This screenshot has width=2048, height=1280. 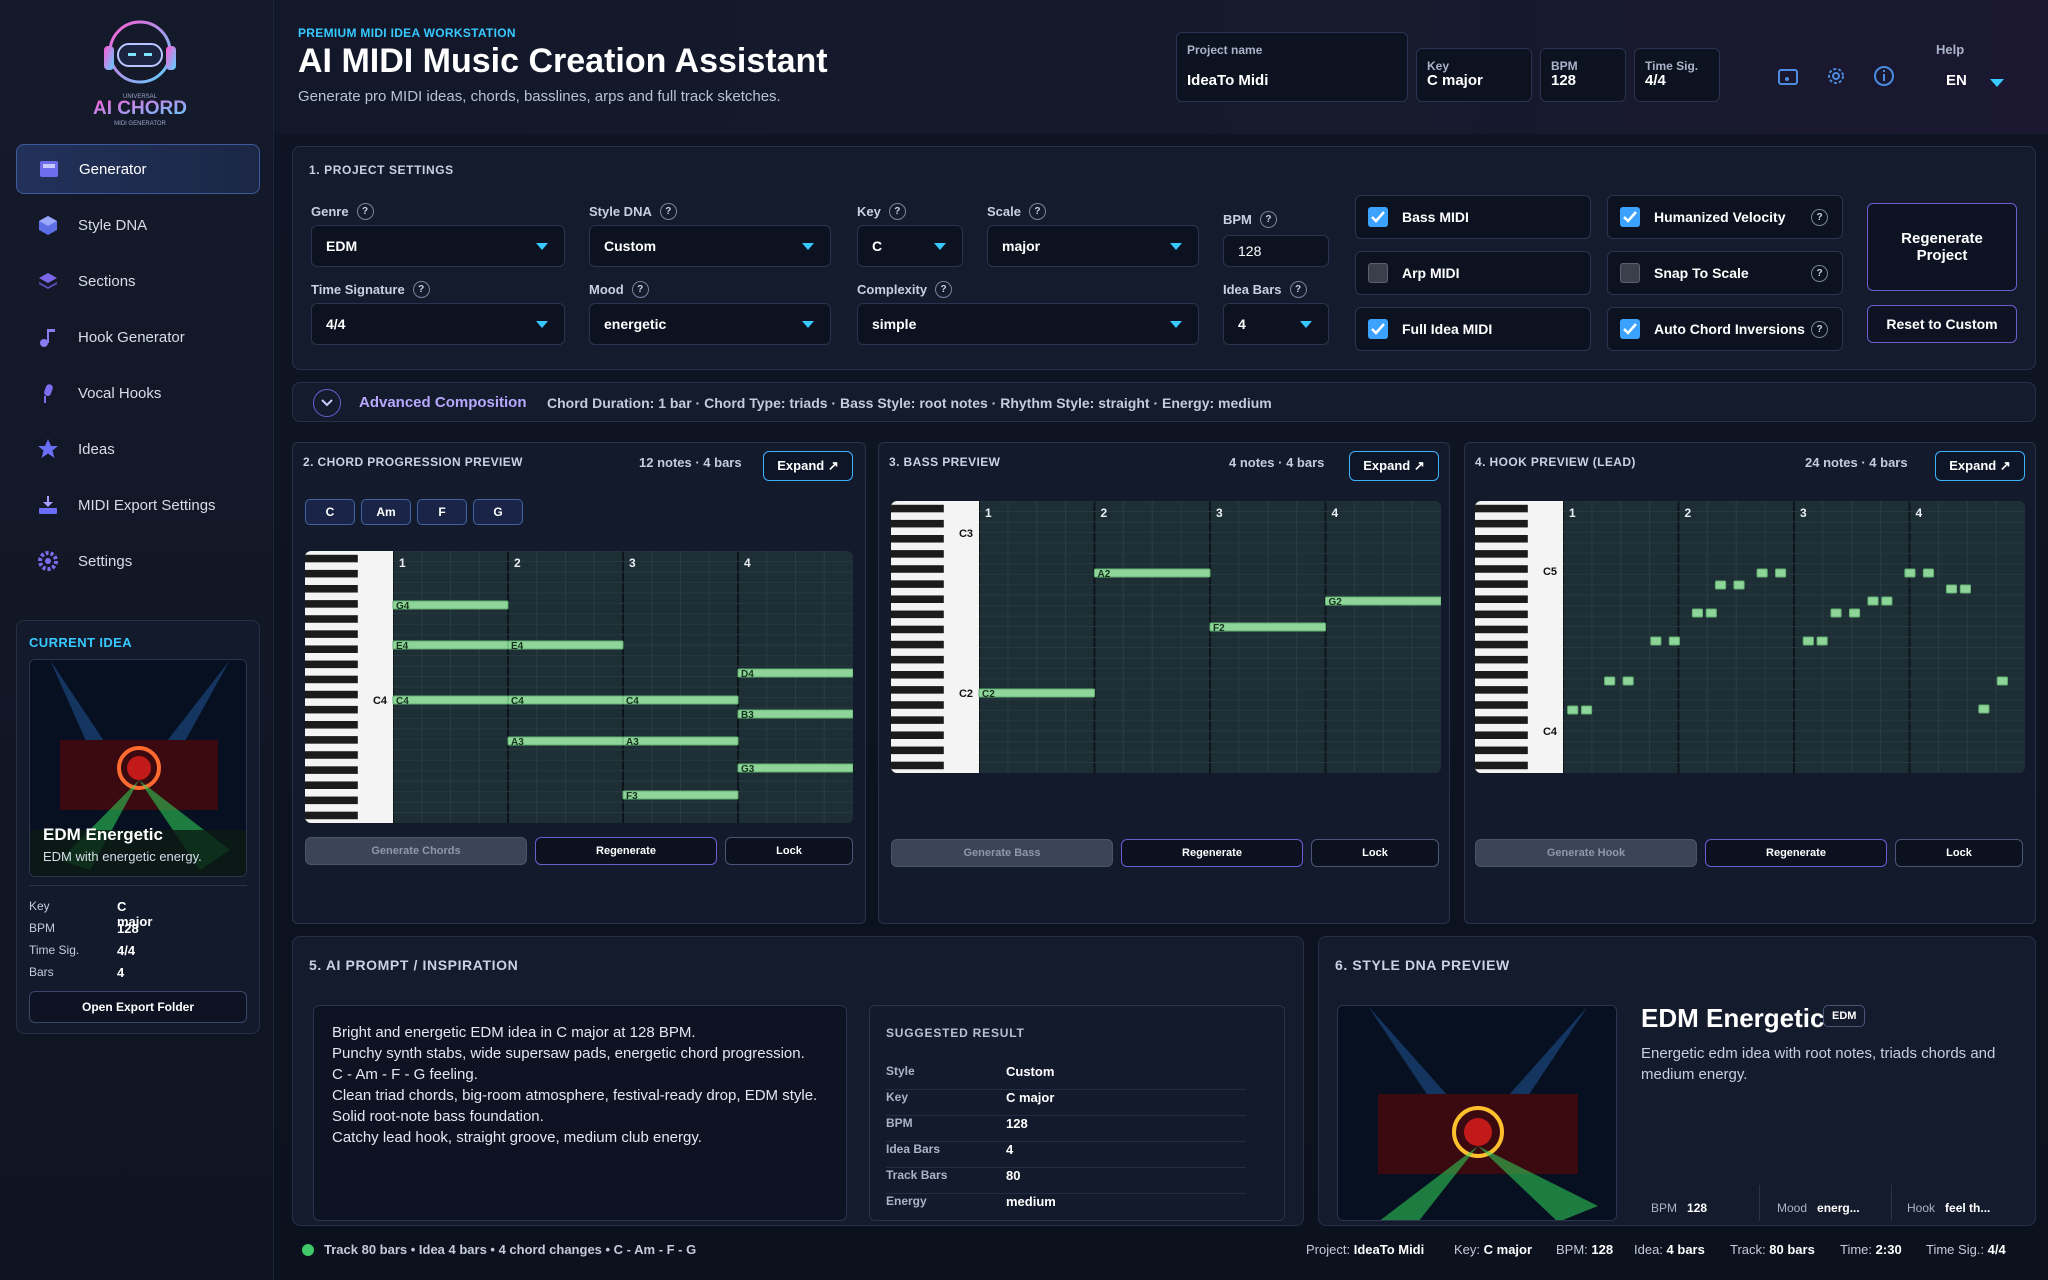 What do you see at coordinates (1375, 853) in the screenshot?
I see `lock-bass-button: Lock` at bounding box center [1375, 853].